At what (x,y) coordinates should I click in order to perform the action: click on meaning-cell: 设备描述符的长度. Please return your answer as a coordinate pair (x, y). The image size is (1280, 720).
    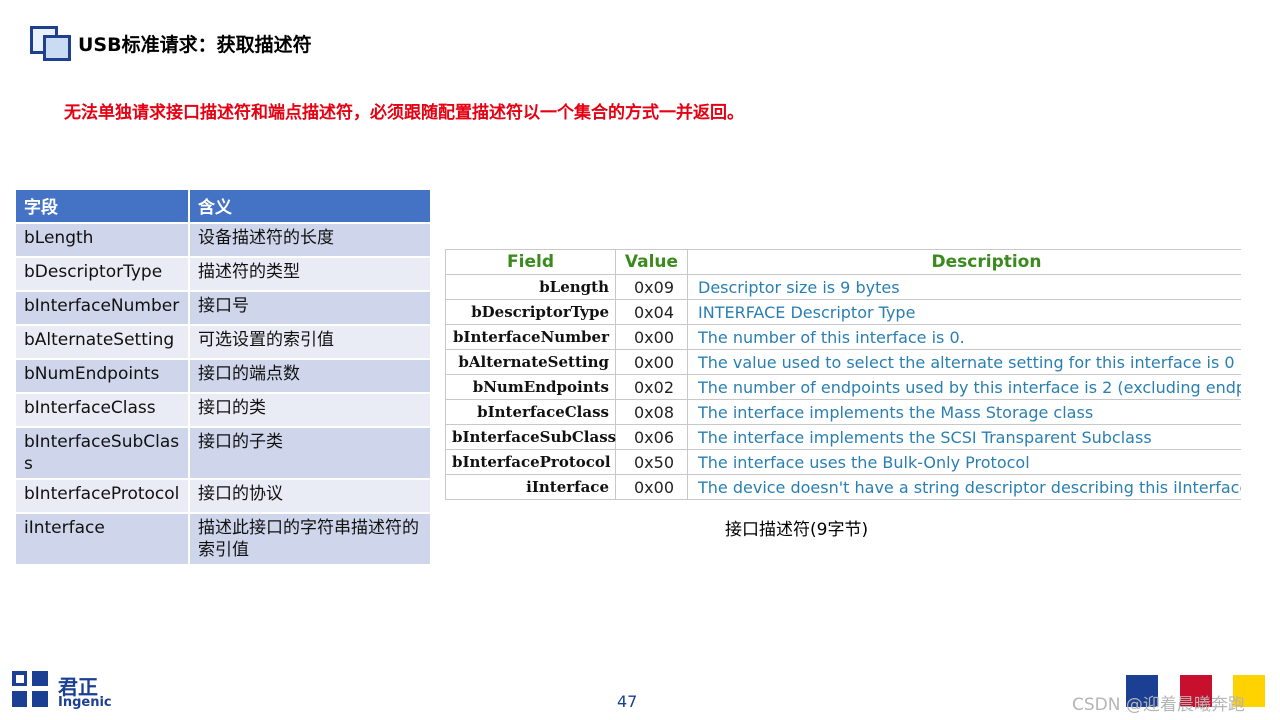
    Looking at the image, I should click on (310, 241).